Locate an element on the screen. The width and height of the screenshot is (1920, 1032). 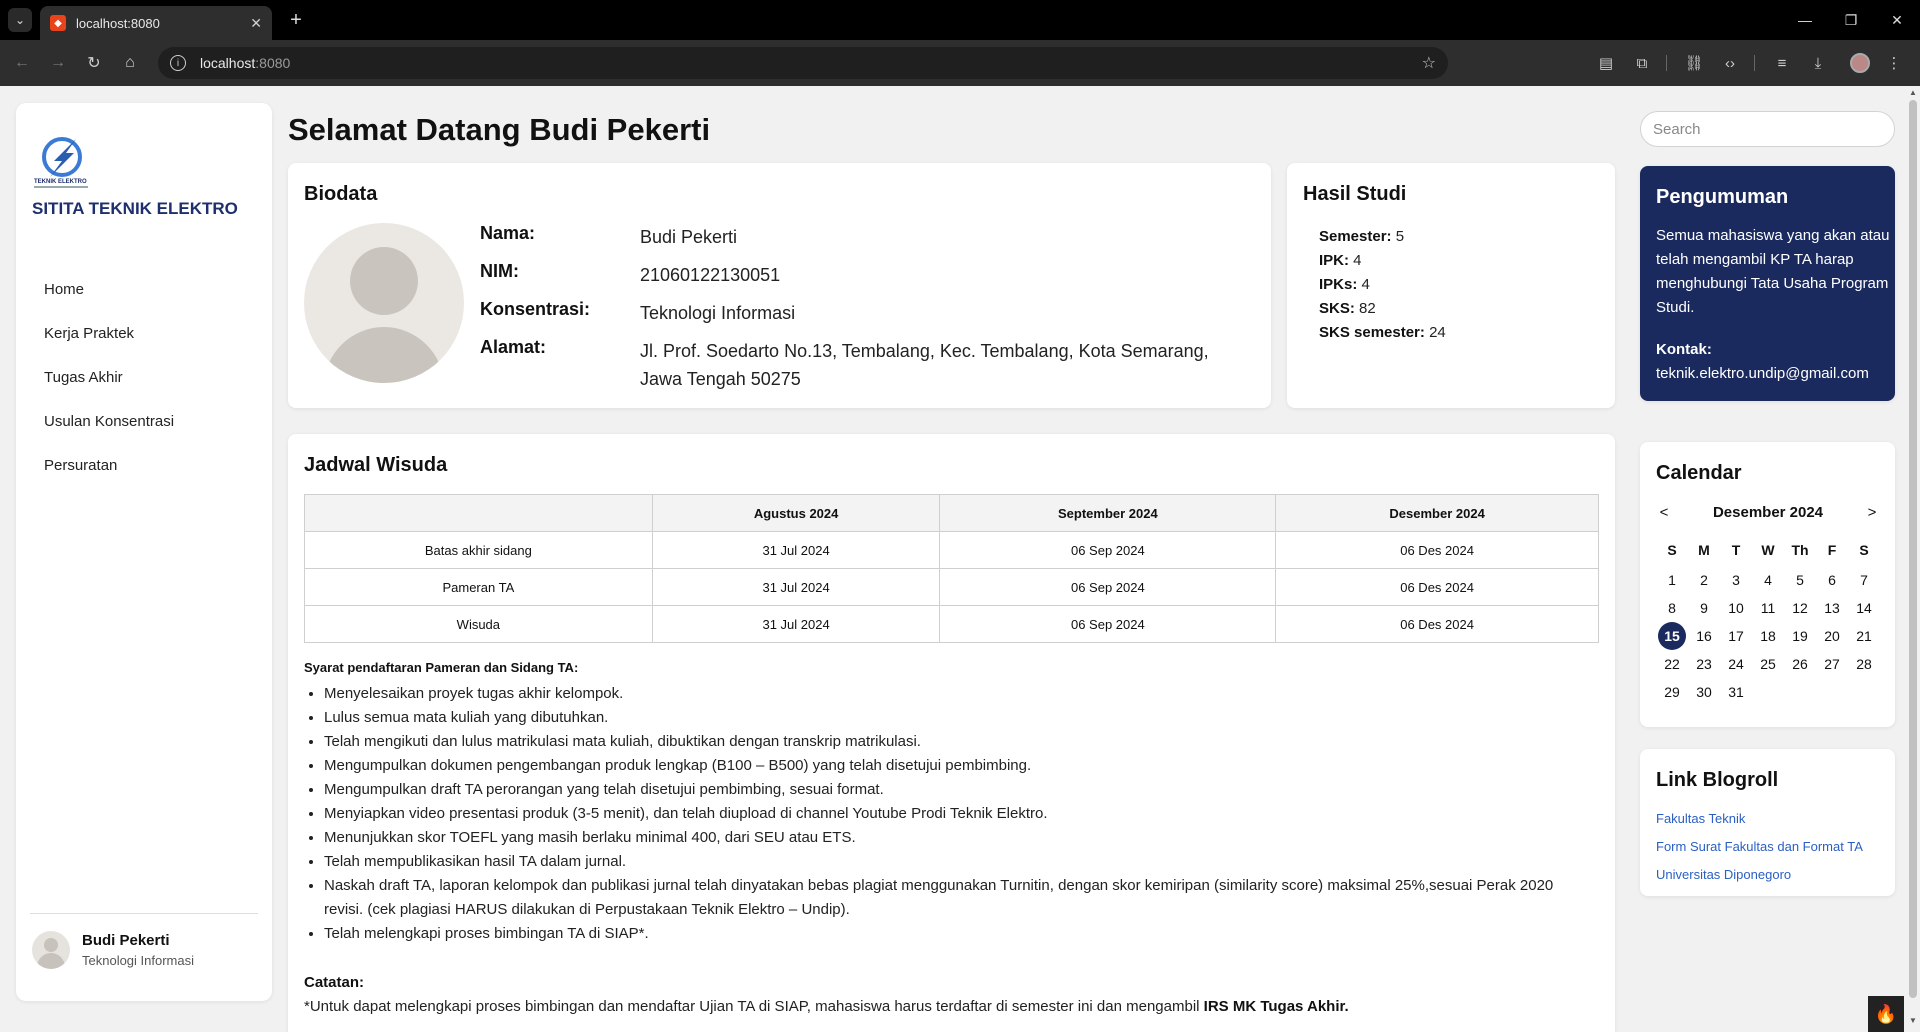
back-icon: ← is located at coordinates (22, 63).